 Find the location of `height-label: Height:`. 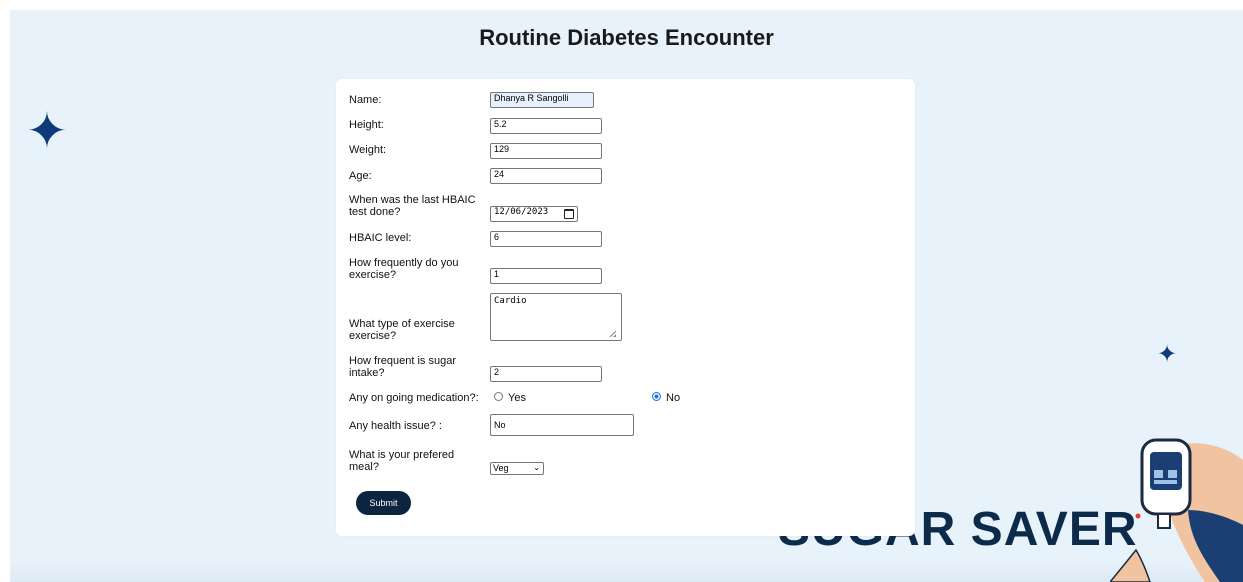

height-label: Height: is located at coordinates (366, 125).